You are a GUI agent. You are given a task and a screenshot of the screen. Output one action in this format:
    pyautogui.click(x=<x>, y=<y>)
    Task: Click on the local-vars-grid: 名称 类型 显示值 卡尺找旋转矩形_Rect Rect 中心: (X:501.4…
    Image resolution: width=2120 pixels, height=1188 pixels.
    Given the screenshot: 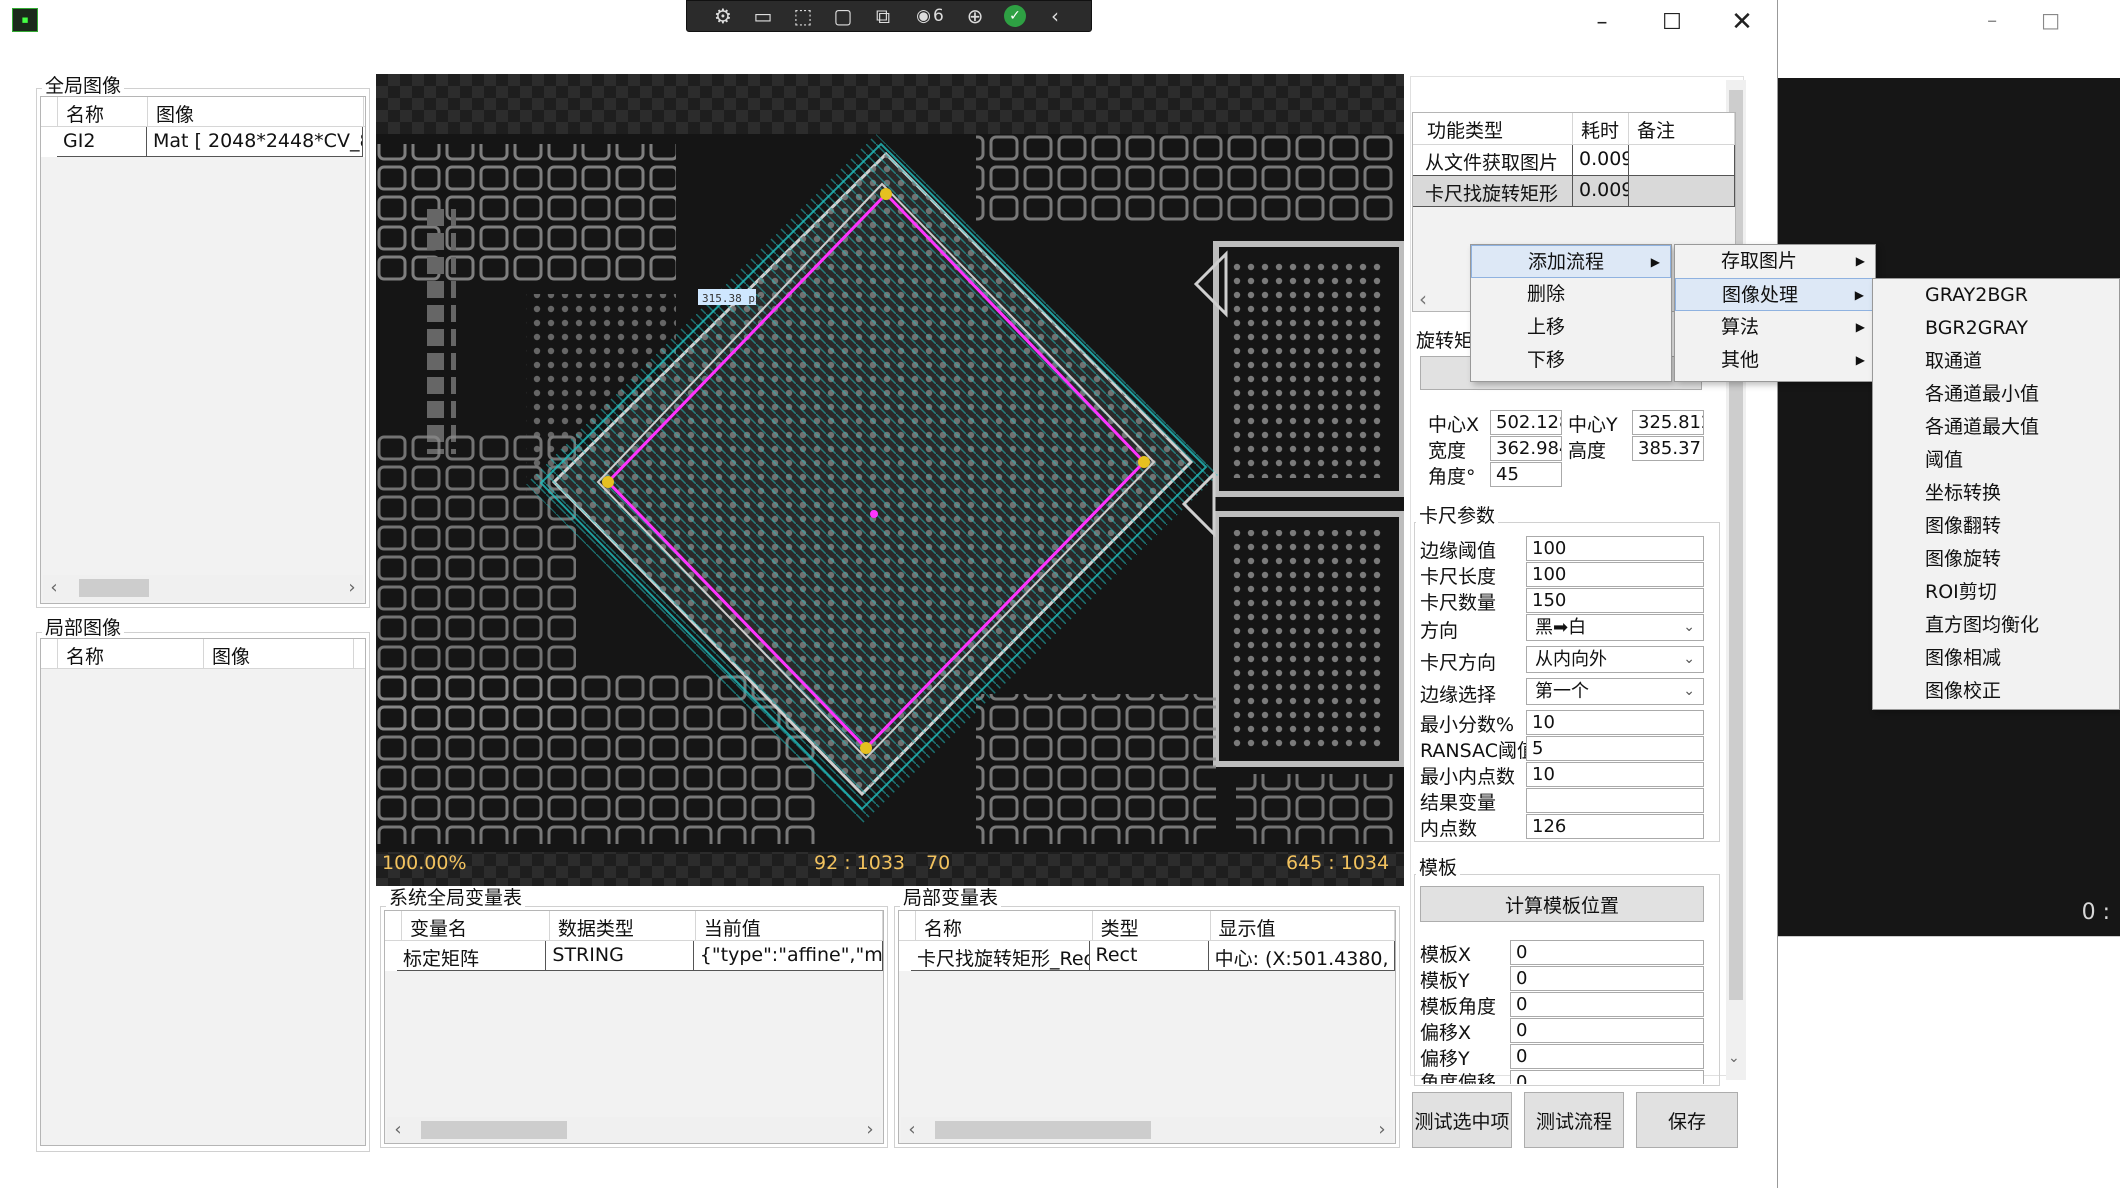 What is the action you would take?
    pyautogui.click(x=1147, y=1027)
    